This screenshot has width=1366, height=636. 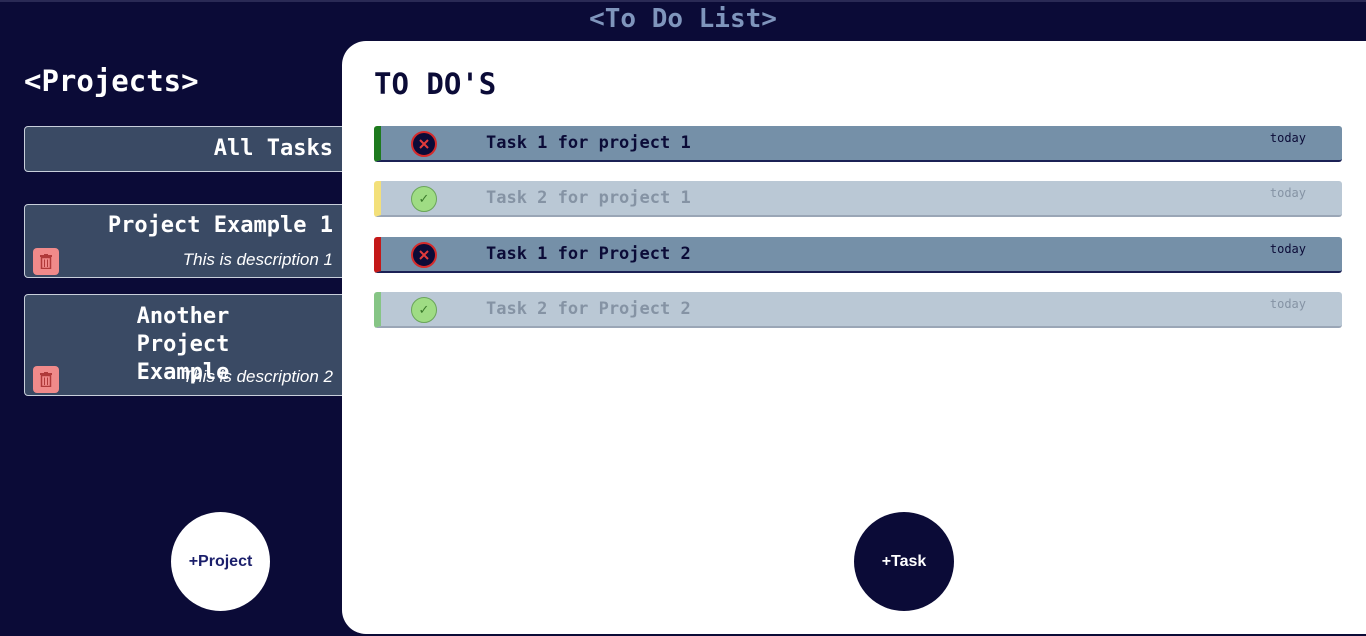 What do you see at coordinates (220, 225) in the screenshot?
I see `project-name: Project Example 1` at bounding box center [220, 225].